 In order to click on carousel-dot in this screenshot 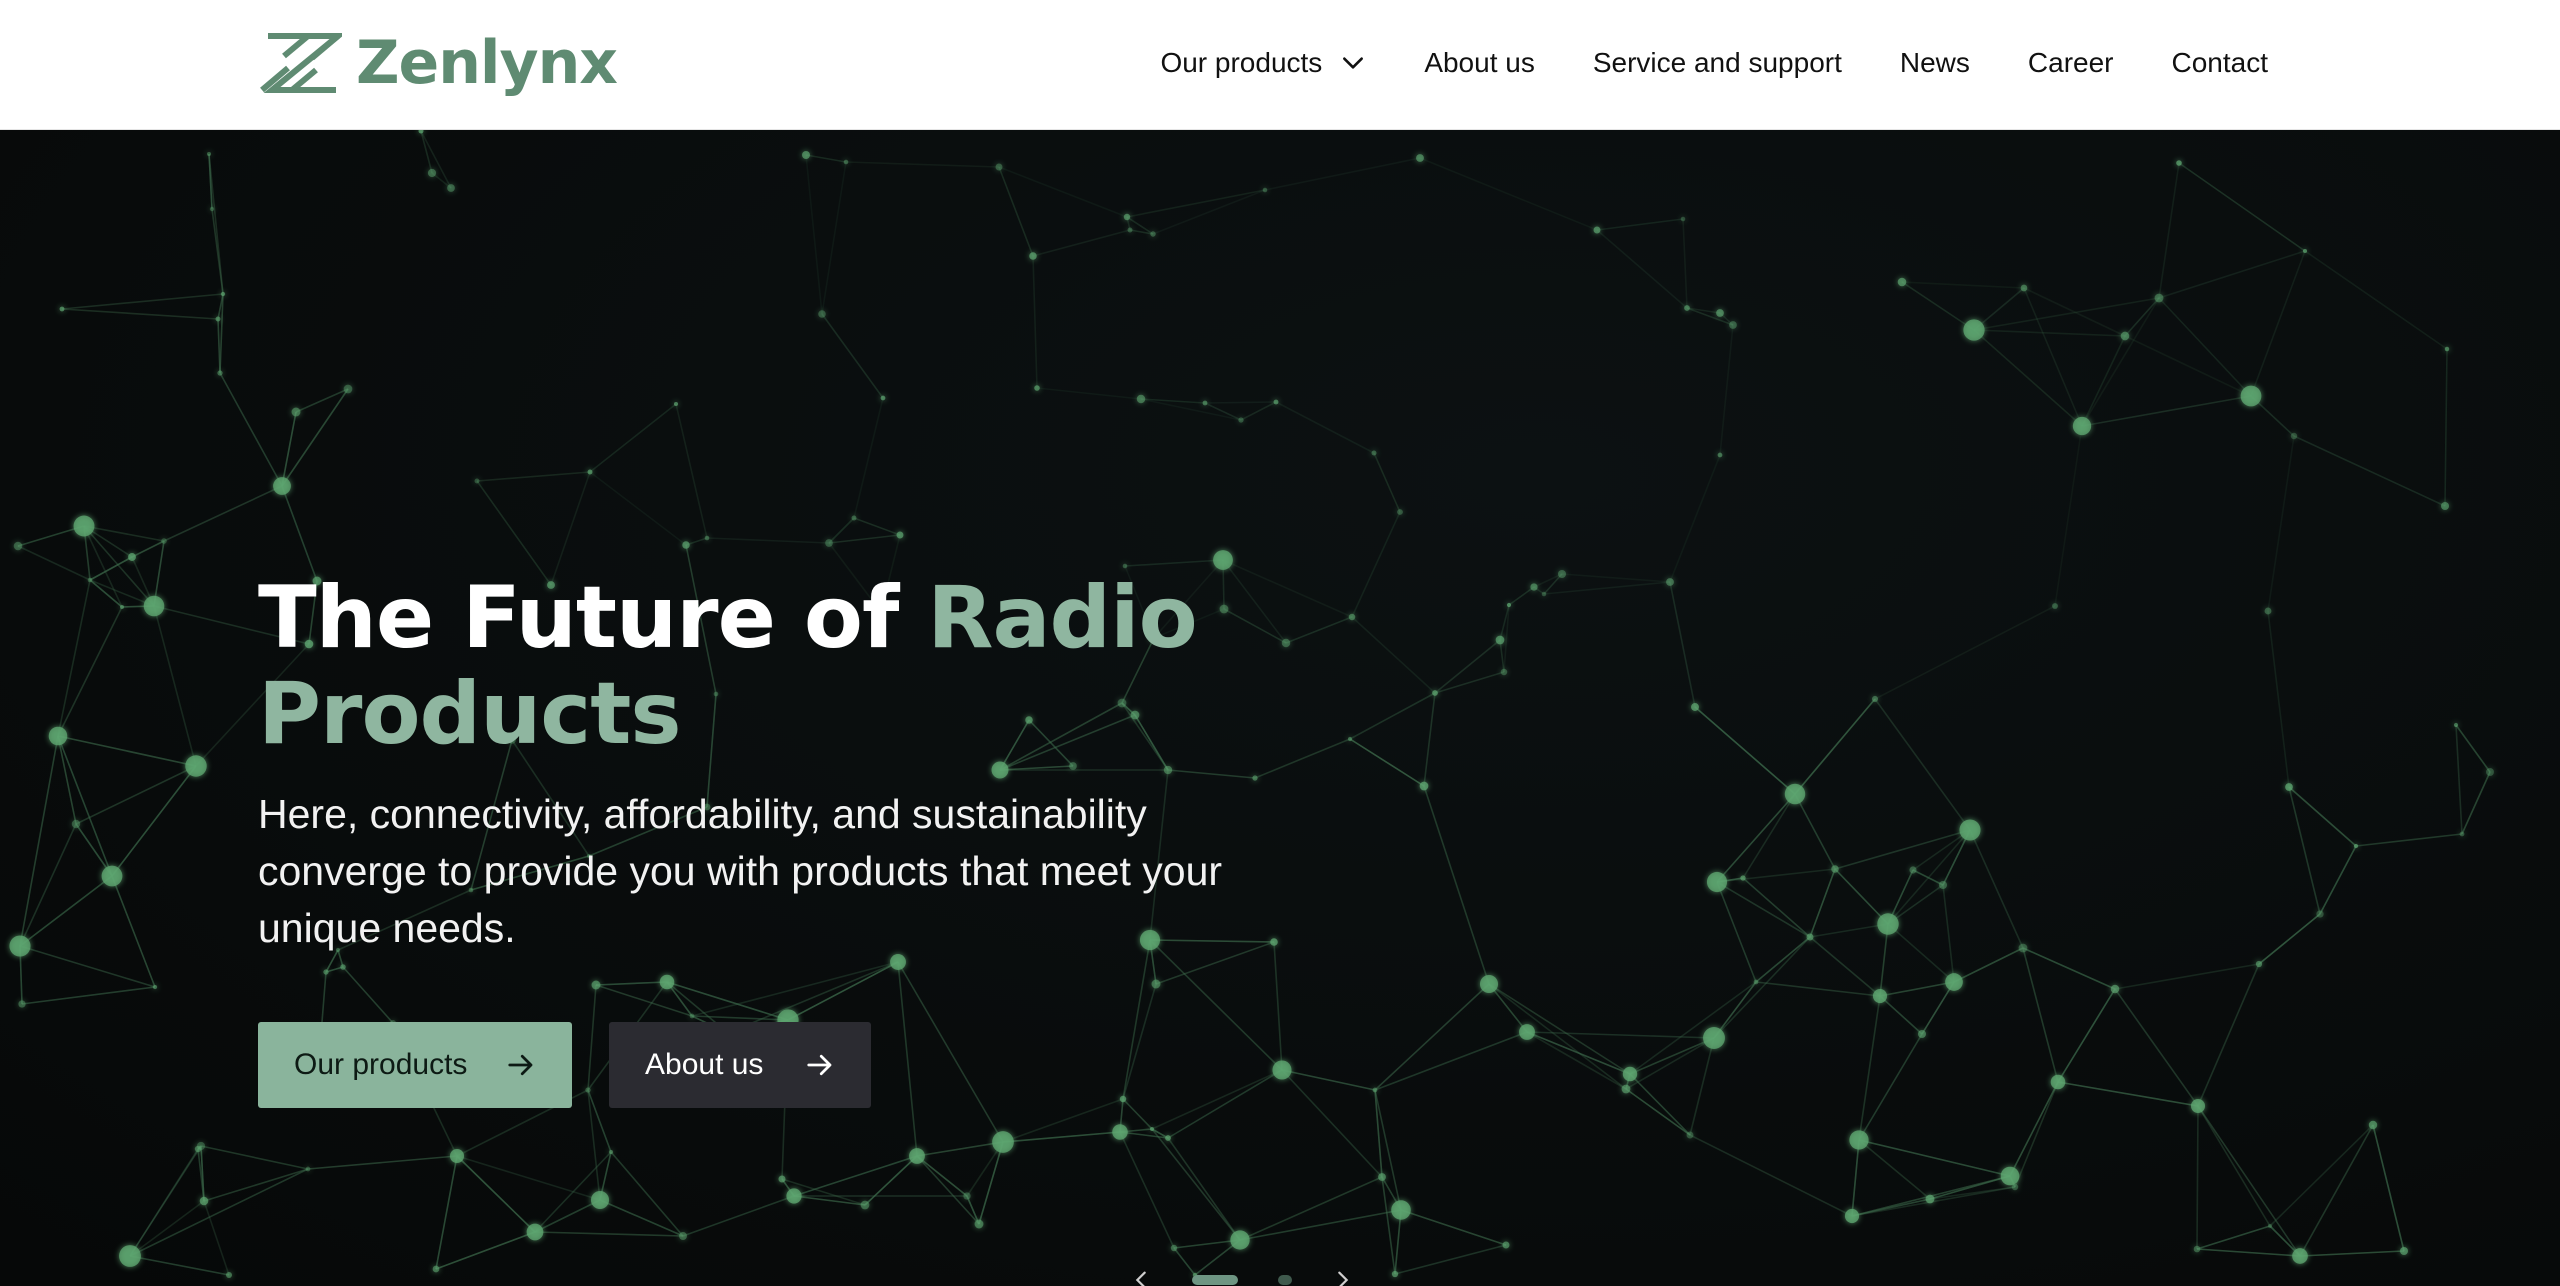, I will do `click(1285, 1280)`.